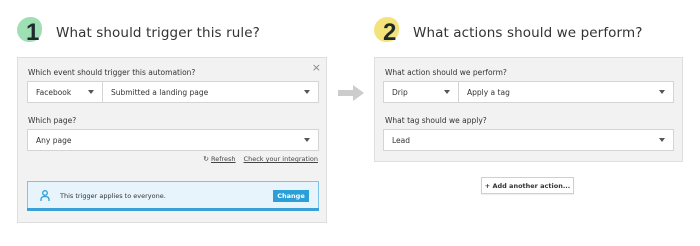  What do you see at coordinates (45, 195) in the screenshot?
I see `person-icon` at bounding box center [45, 195].